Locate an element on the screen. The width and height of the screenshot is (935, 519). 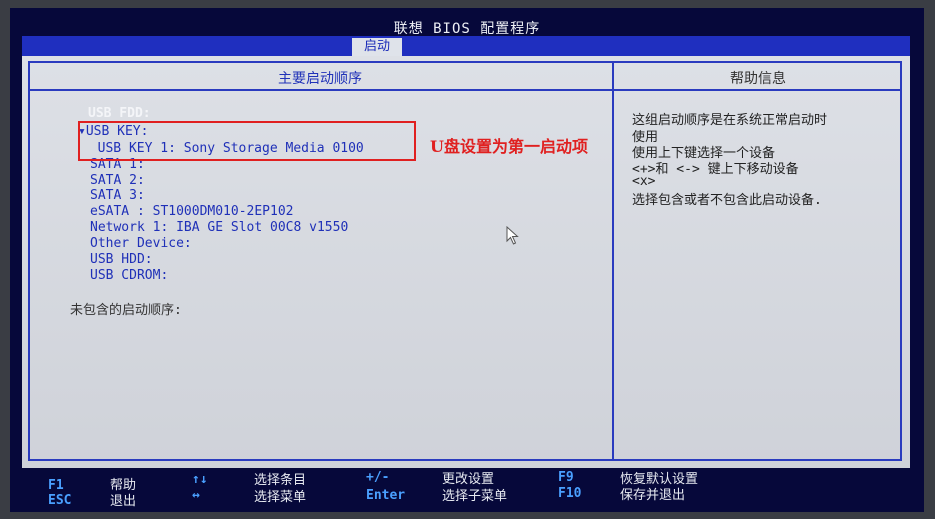
boot-order-header: 主要启动顺序 is located at coordinates (320, 79).